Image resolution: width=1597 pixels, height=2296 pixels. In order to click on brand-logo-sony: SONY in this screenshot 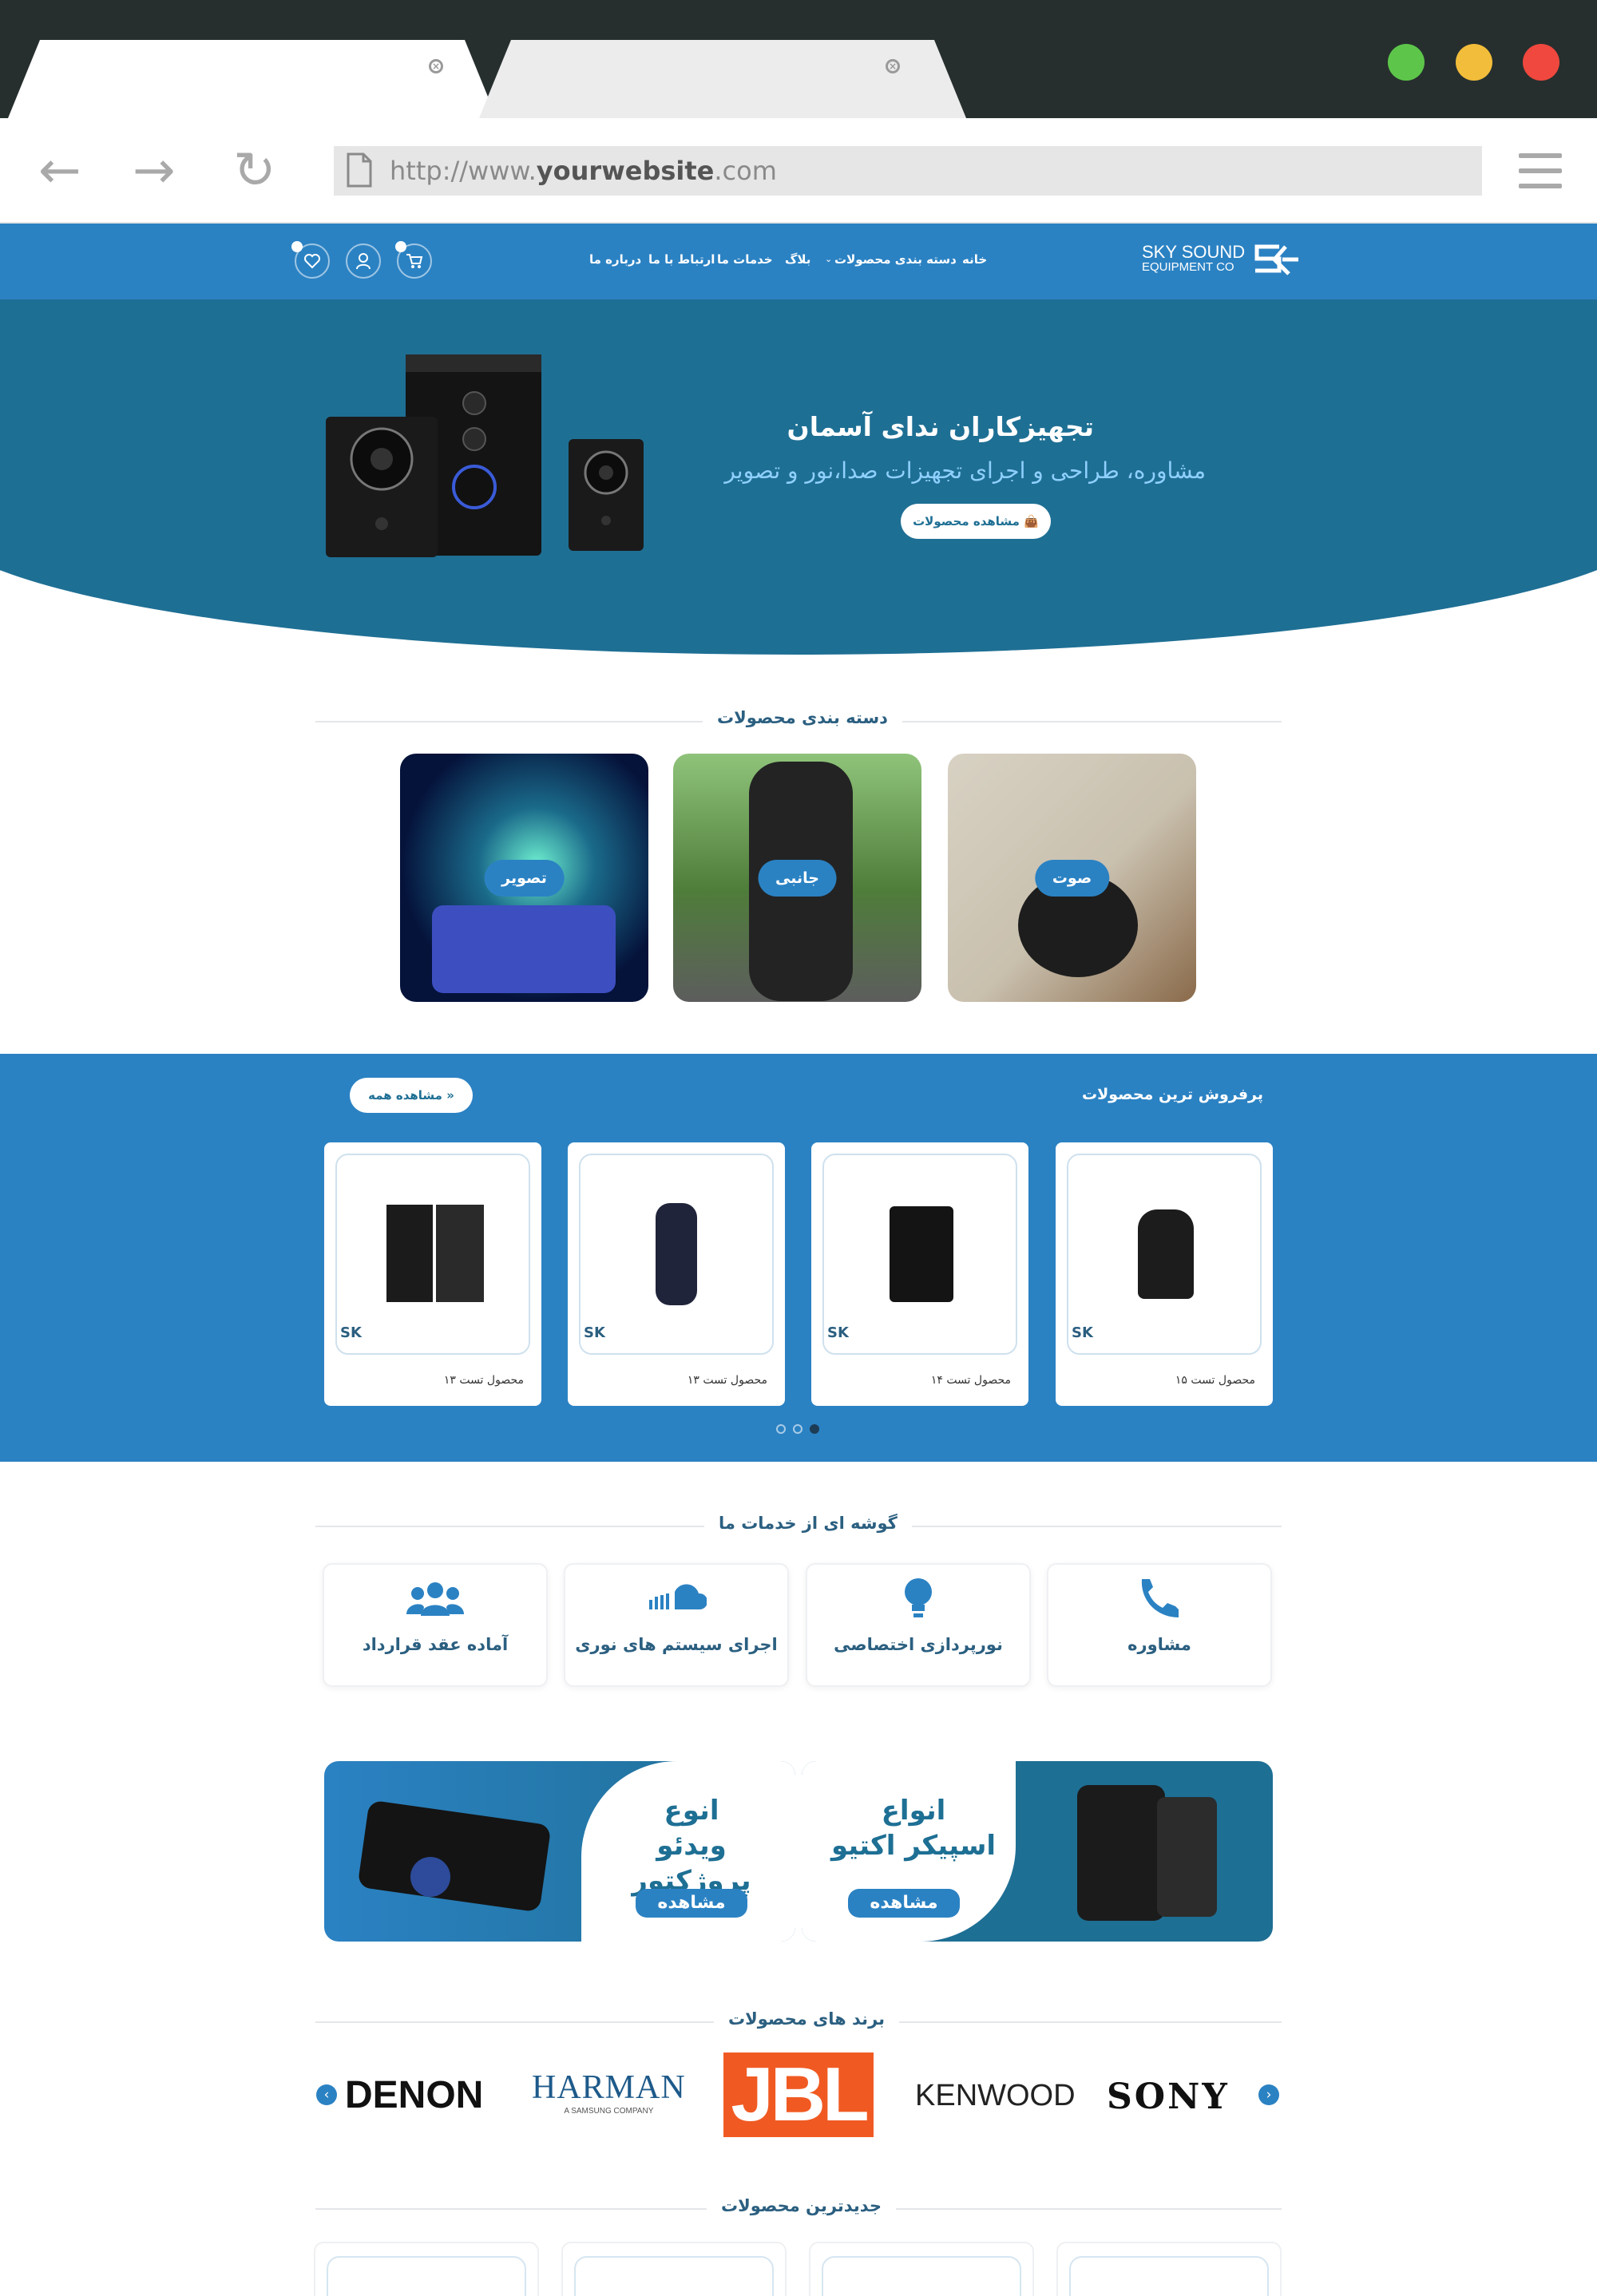, I will do `click(1168, 2096)`.